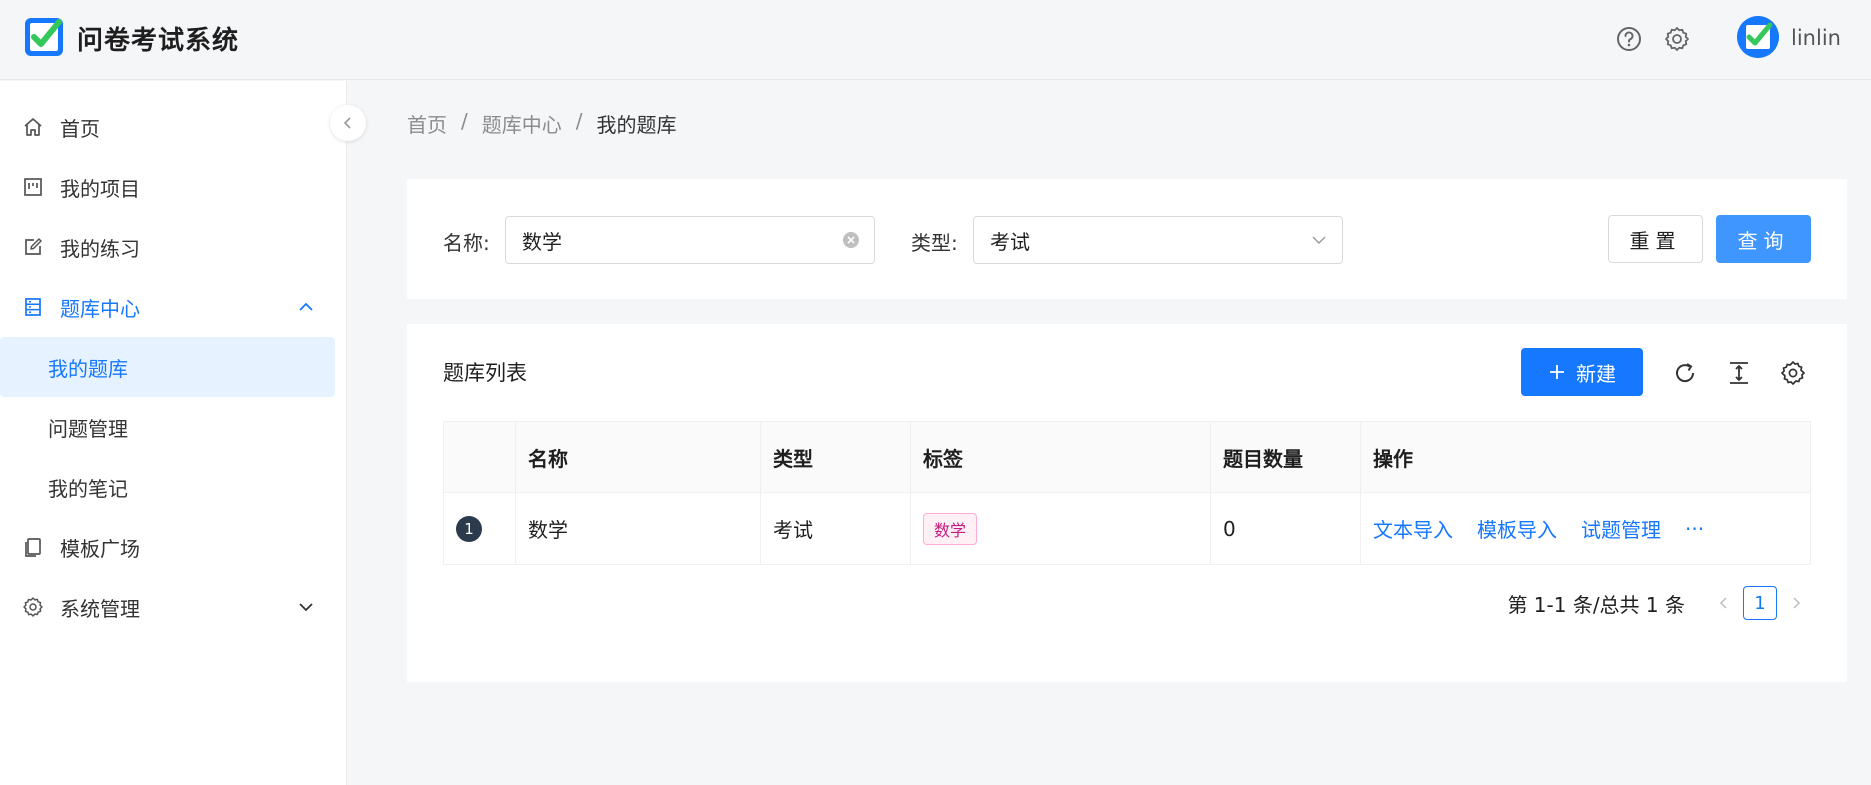  I want to click on breadcrumb: 首页 / 题库中心 / 我的题库, so click(542, 123).